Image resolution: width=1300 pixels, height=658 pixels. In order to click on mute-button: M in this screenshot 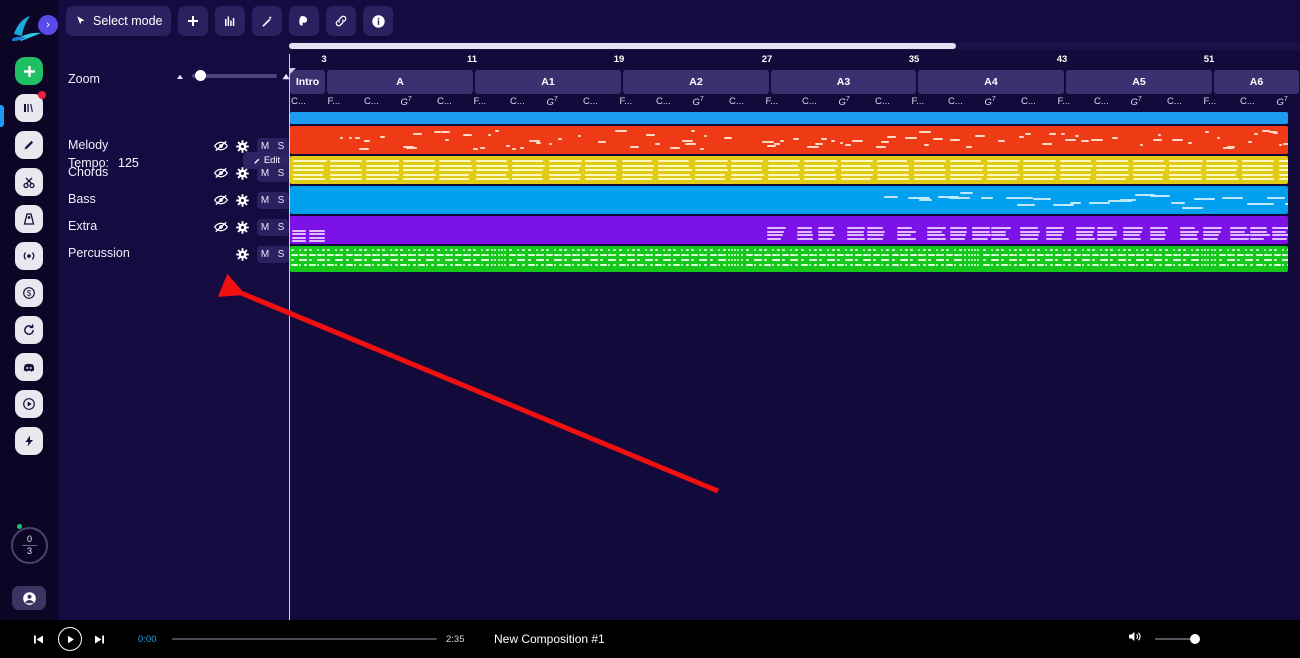, I will do `click(265, 227)`.